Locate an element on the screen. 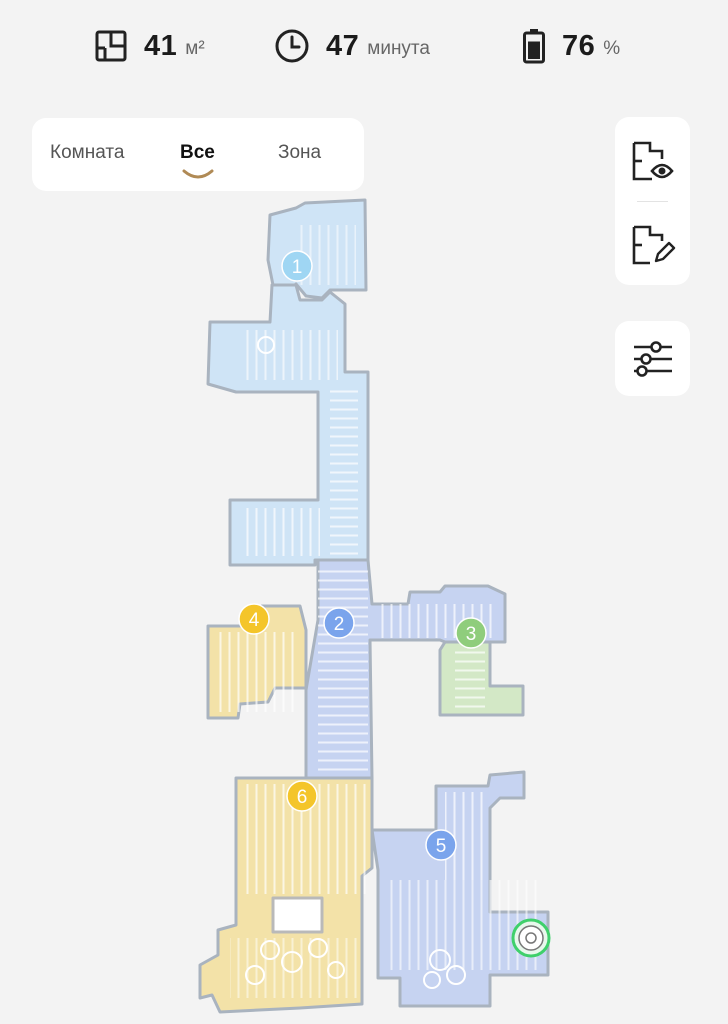 The width and height of the screenshot is (728, 1024). room-badge-1: 1 is located at coordinates (297, 266).